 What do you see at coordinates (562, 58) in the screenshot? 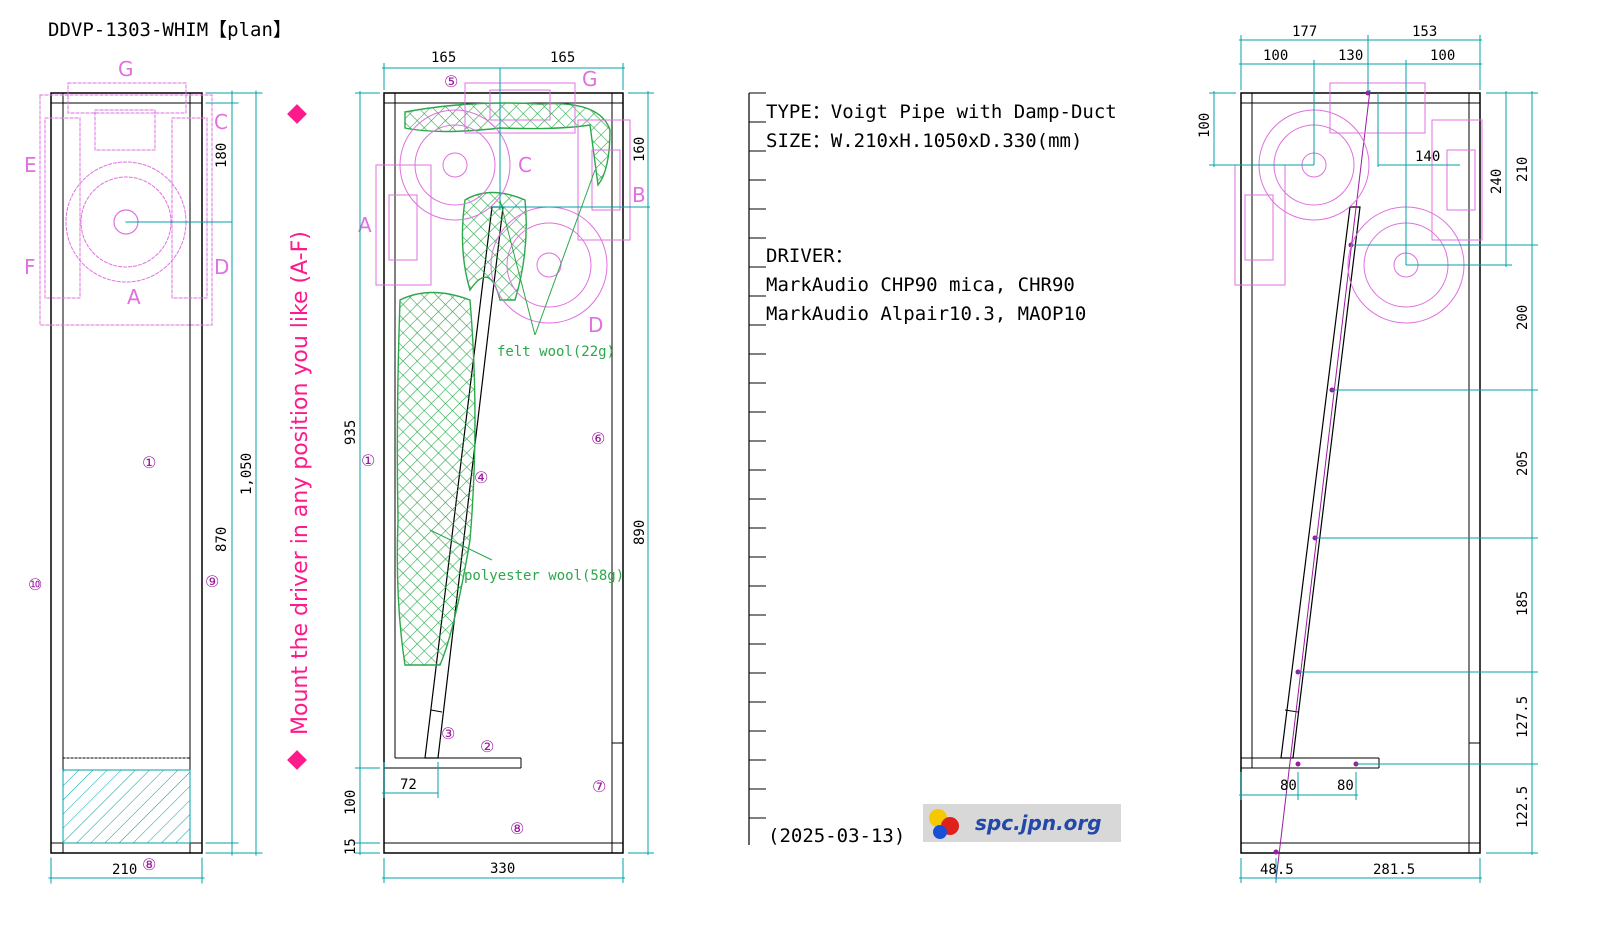
I see `side-dim-w-right: 165` at bounding box center [562, 58].